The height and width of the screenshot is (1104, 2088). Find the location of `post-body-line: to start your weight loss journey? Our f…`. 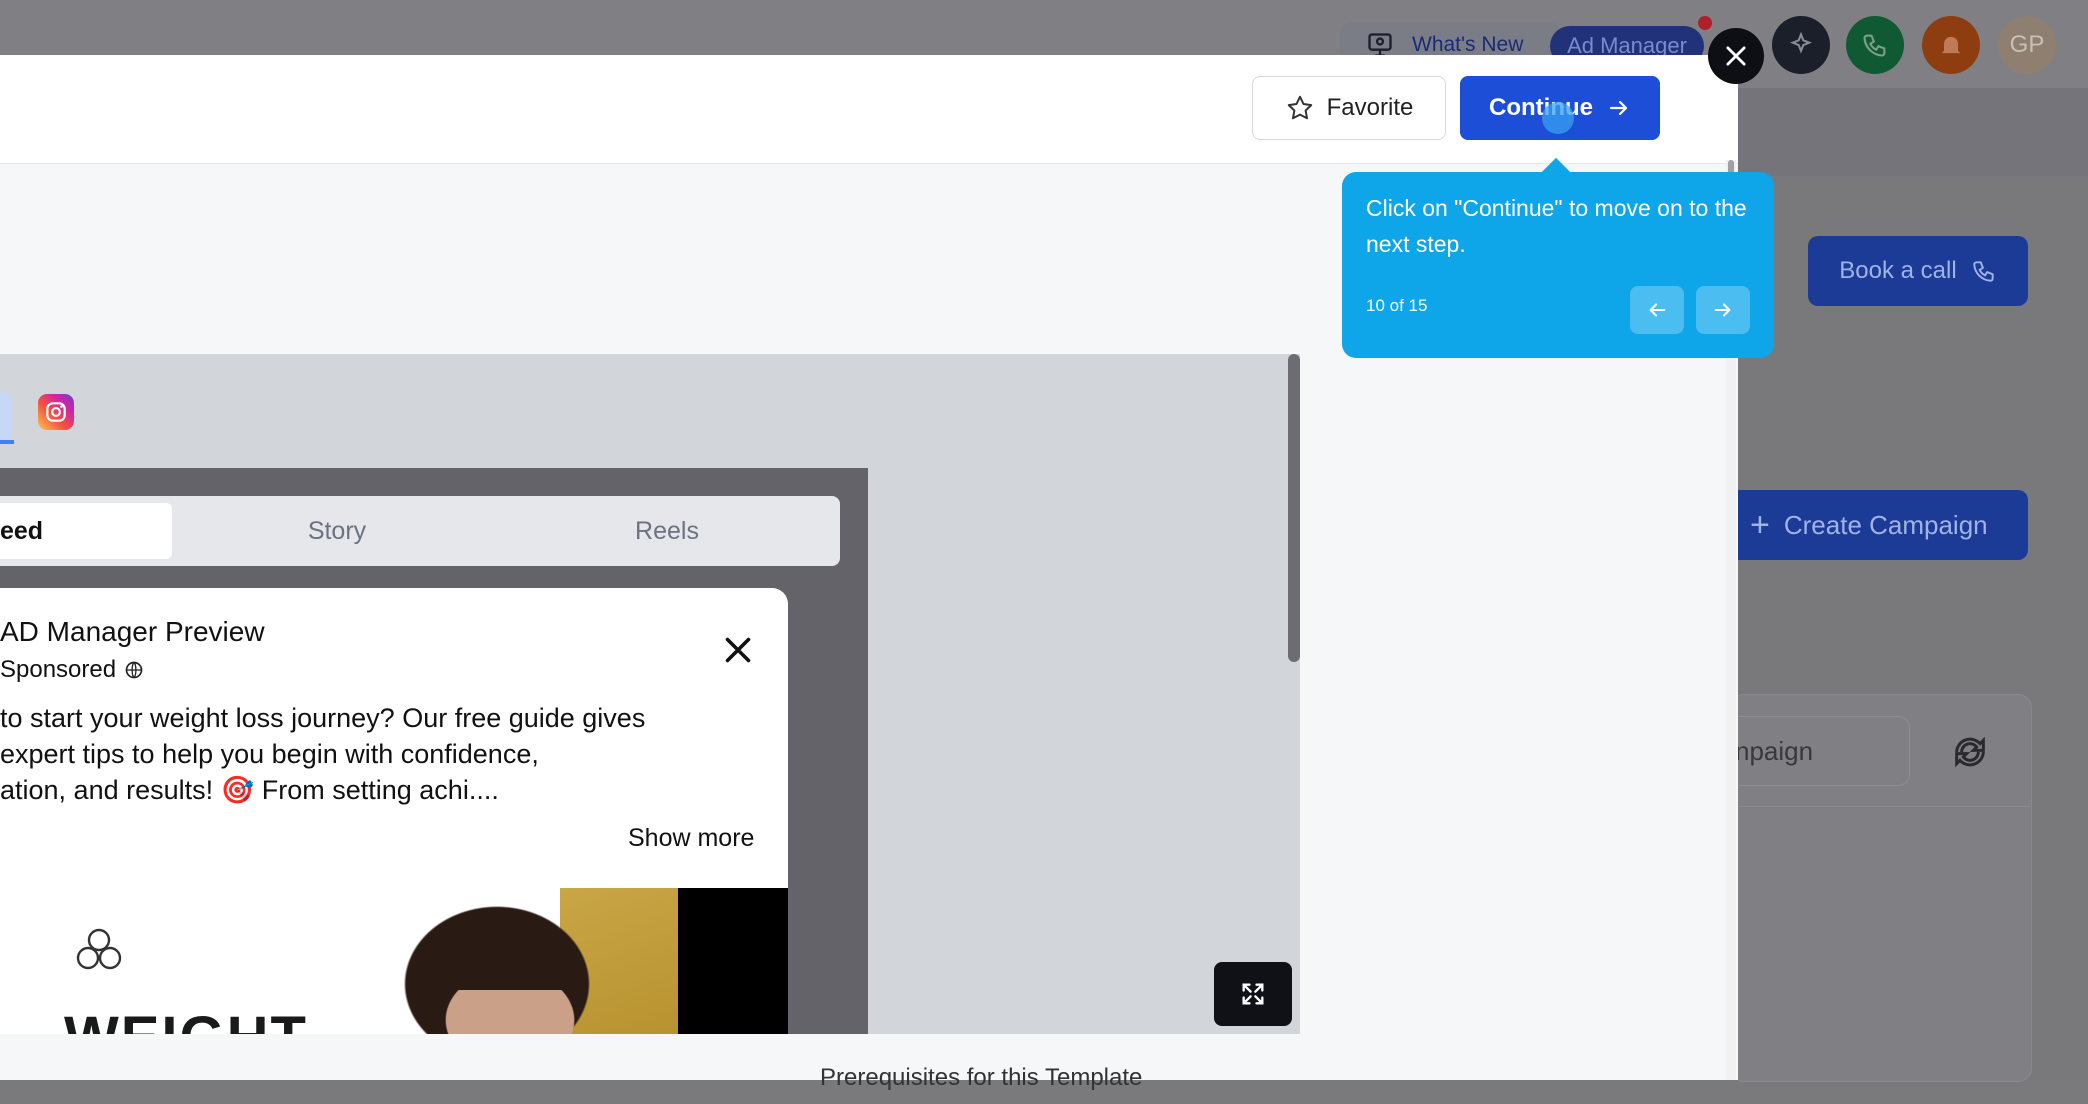

post-body-line: to start your weight loss journey? Our f… is located at coordinates (323, 718).